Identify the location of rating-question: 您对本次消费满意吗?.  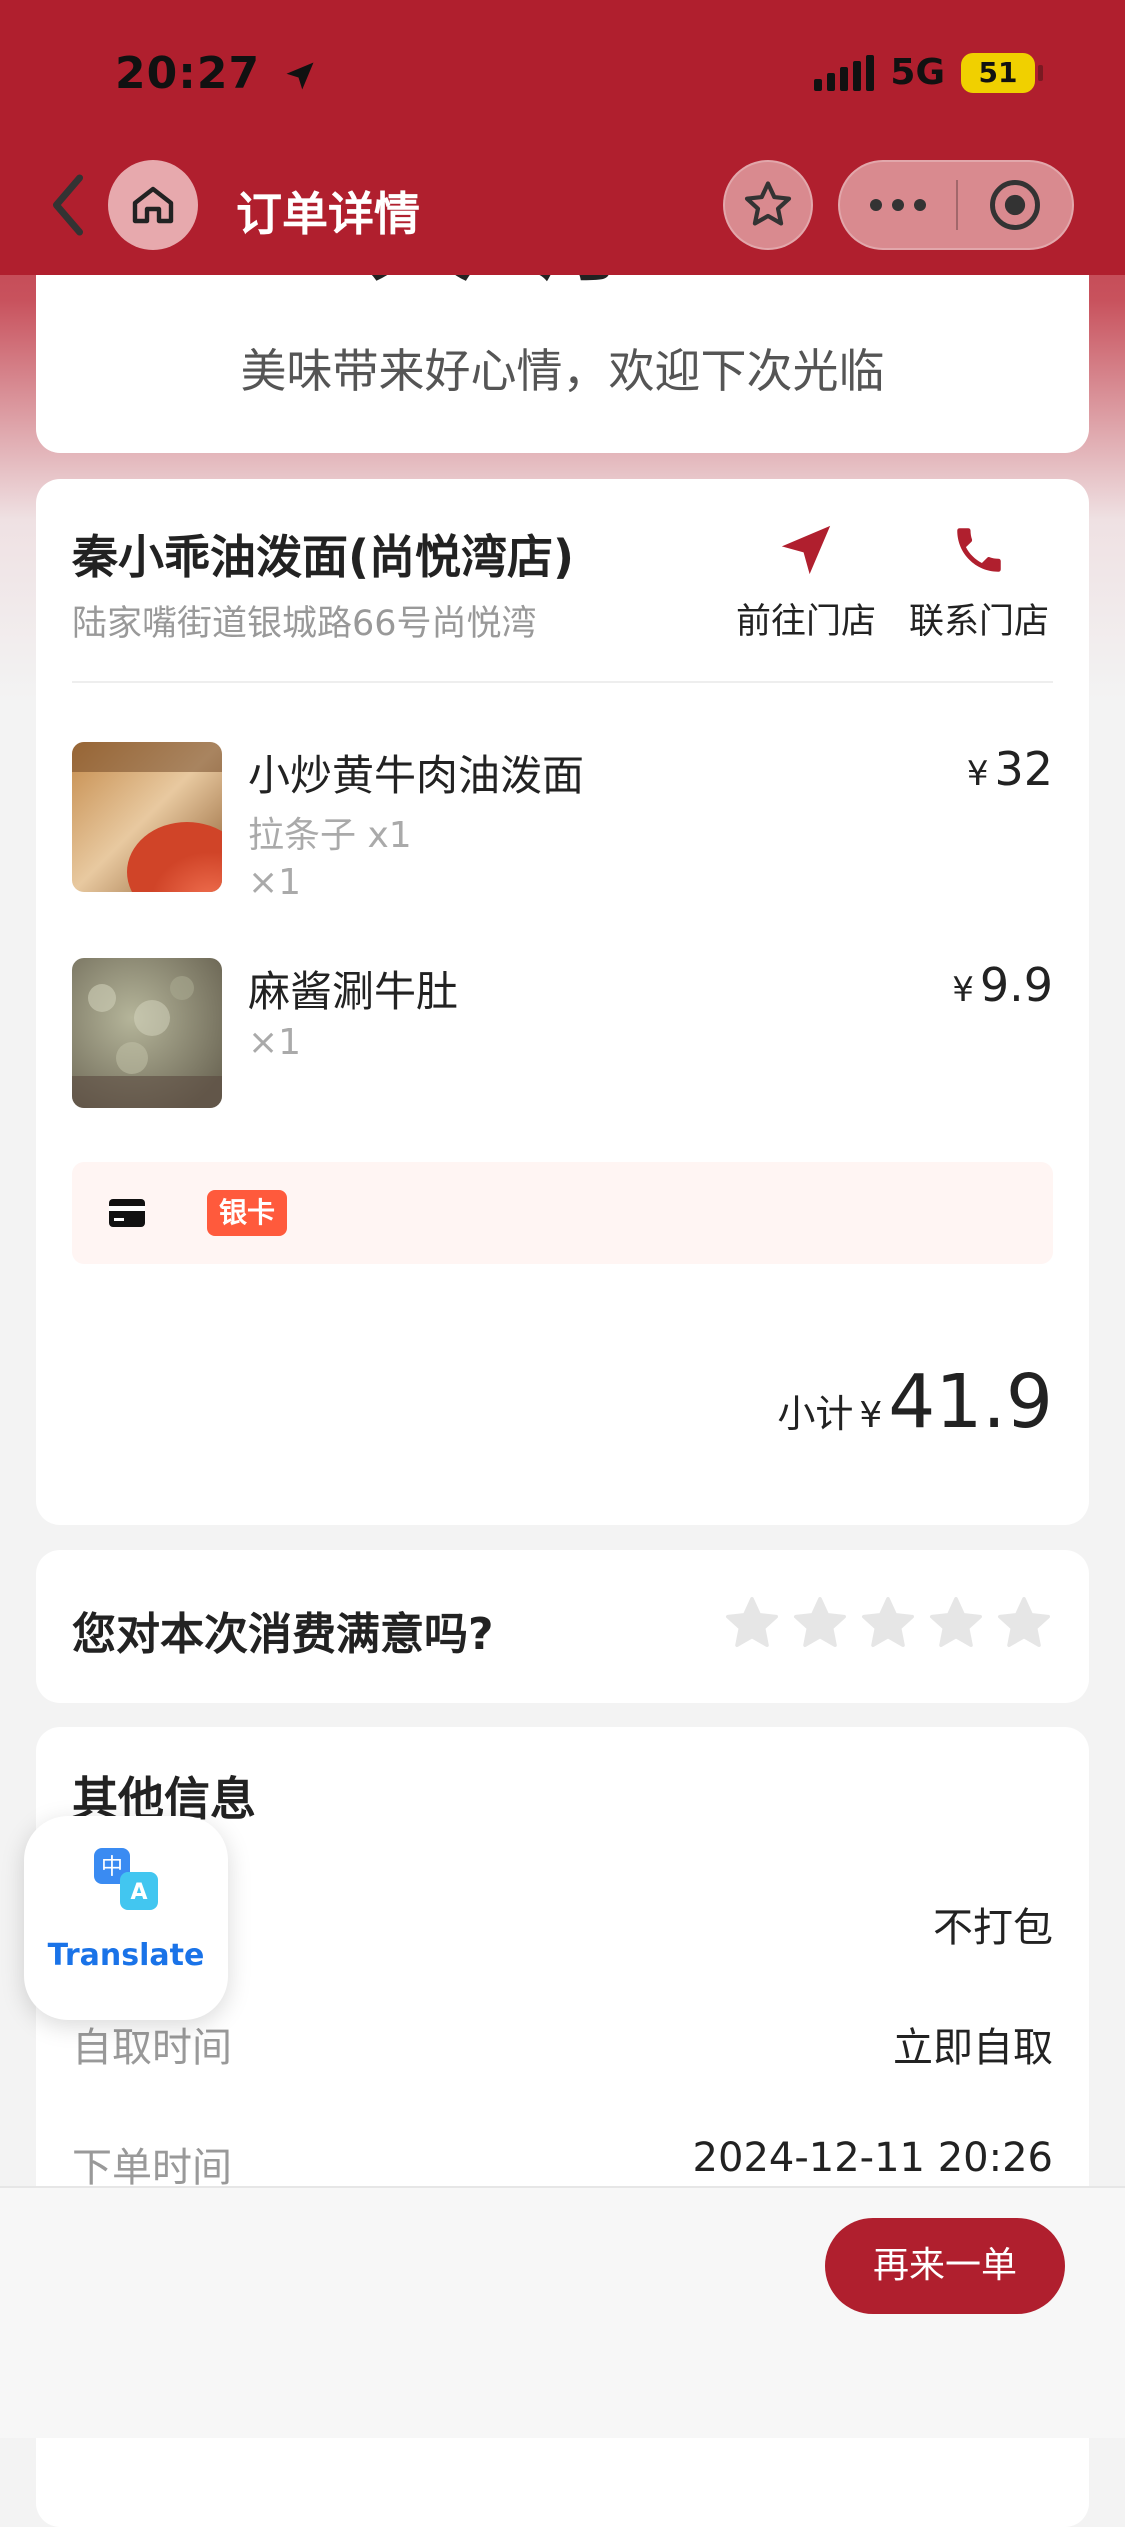
(283, 1634).